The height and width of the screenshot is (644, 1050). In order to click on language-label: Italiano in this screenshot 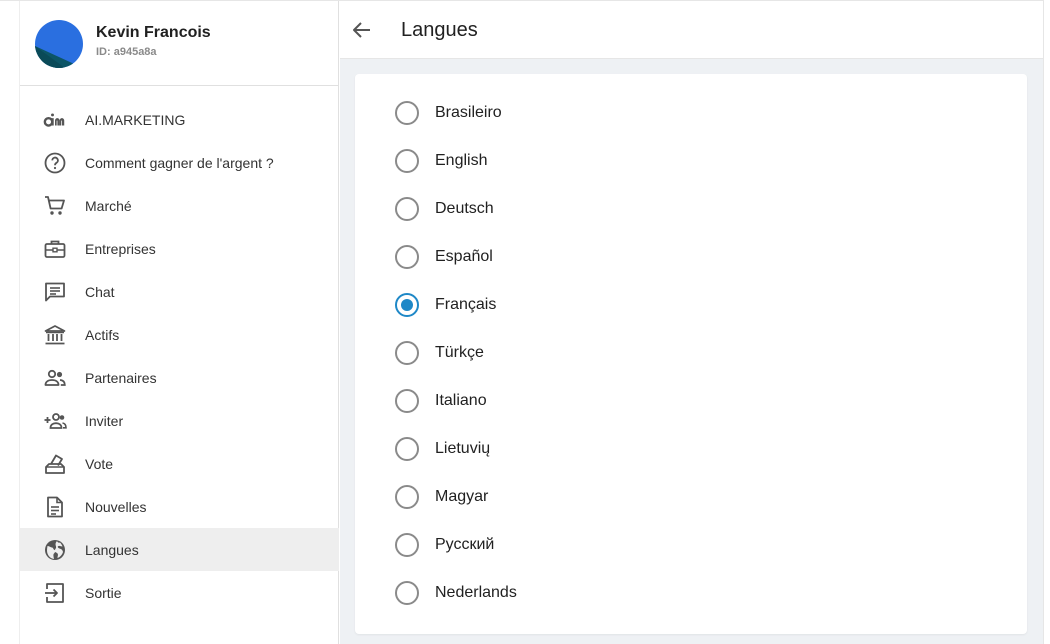, I will do `click(461, 400)`.